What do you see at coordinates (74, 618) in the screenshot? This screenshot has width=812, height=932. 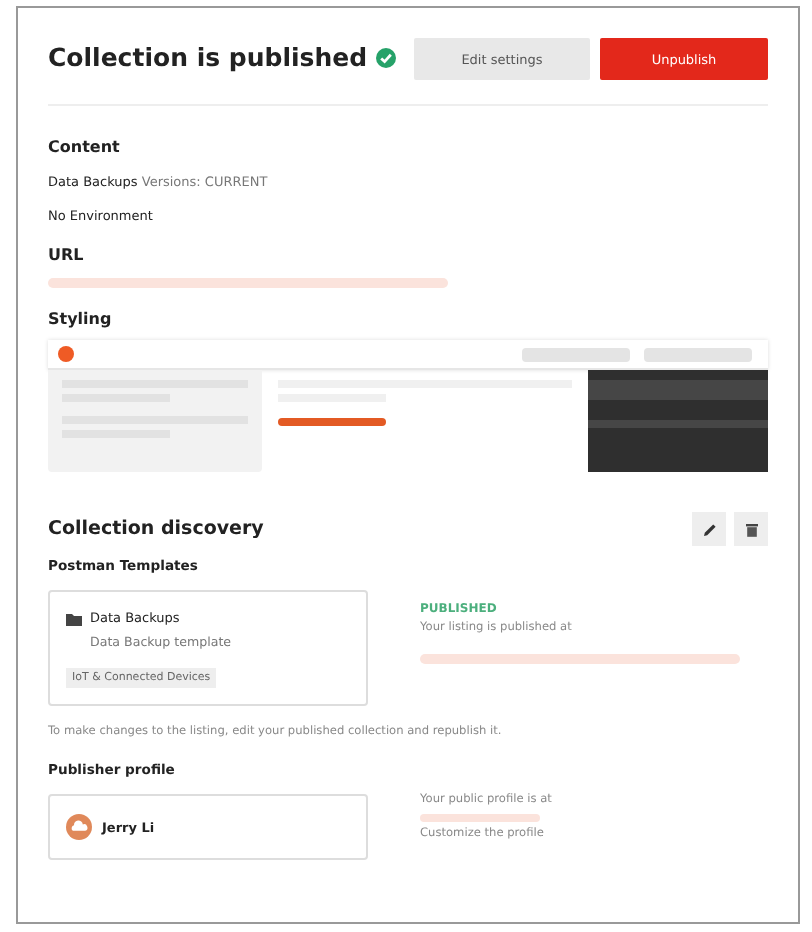 I see `folder-icon` at bounding box center [74, 618].